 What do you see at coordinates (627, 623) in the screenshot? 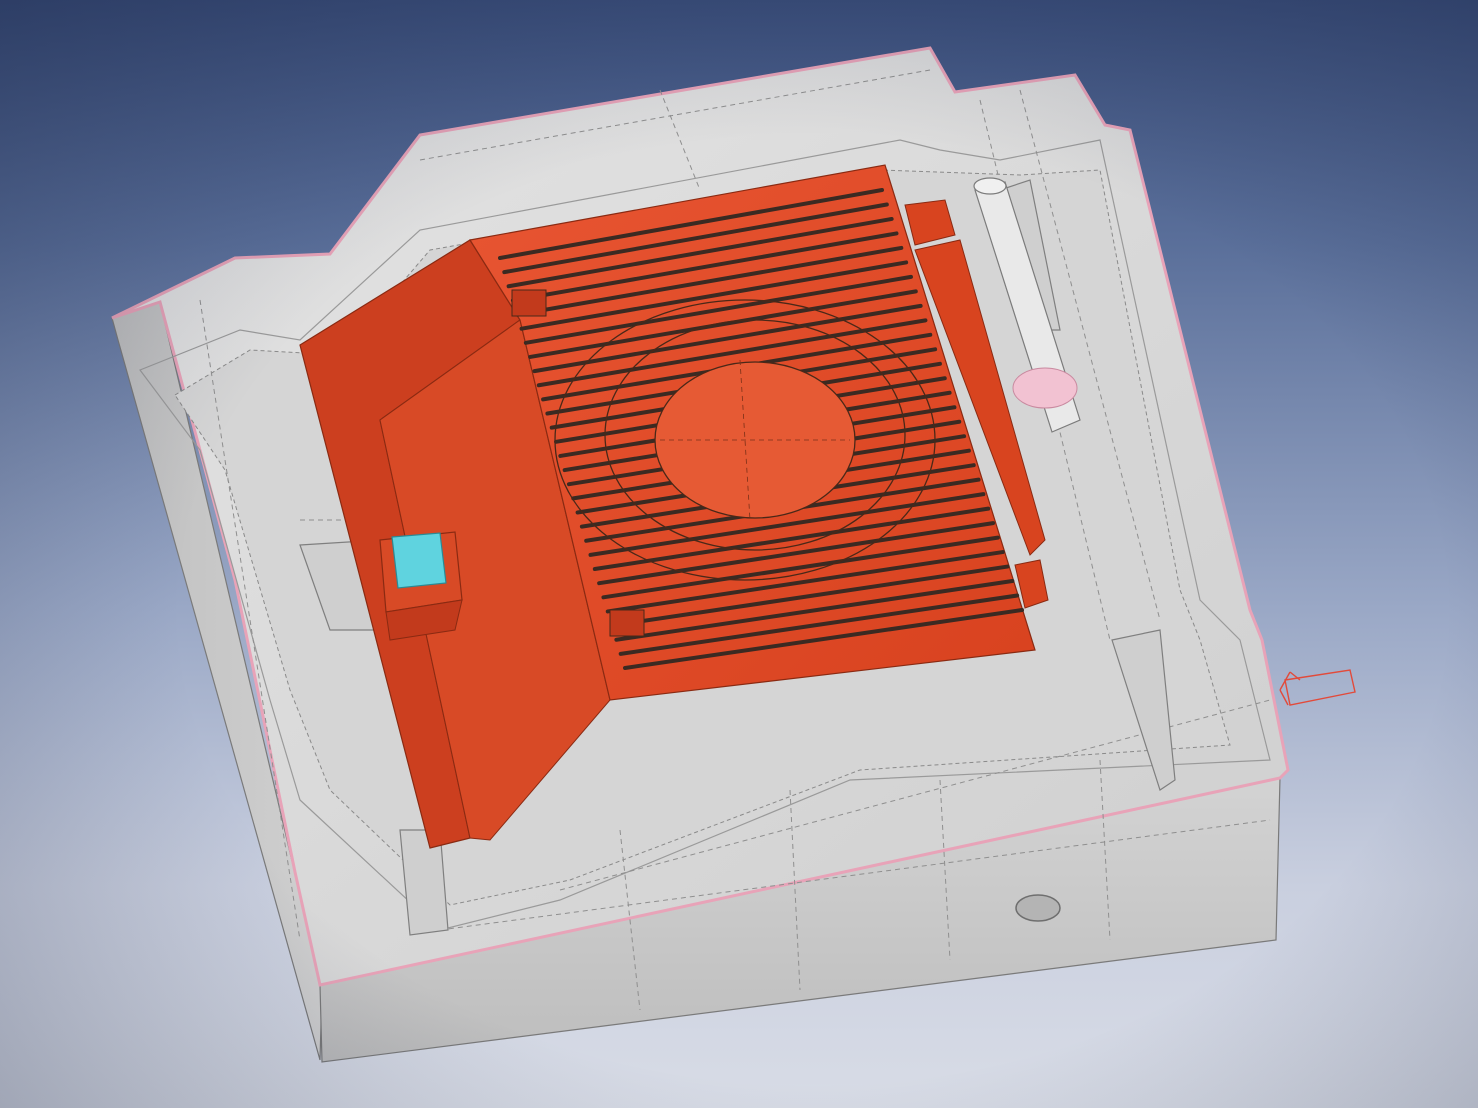
I see `cavity-corner-feature-bottom` at bounding box center [627, 623].